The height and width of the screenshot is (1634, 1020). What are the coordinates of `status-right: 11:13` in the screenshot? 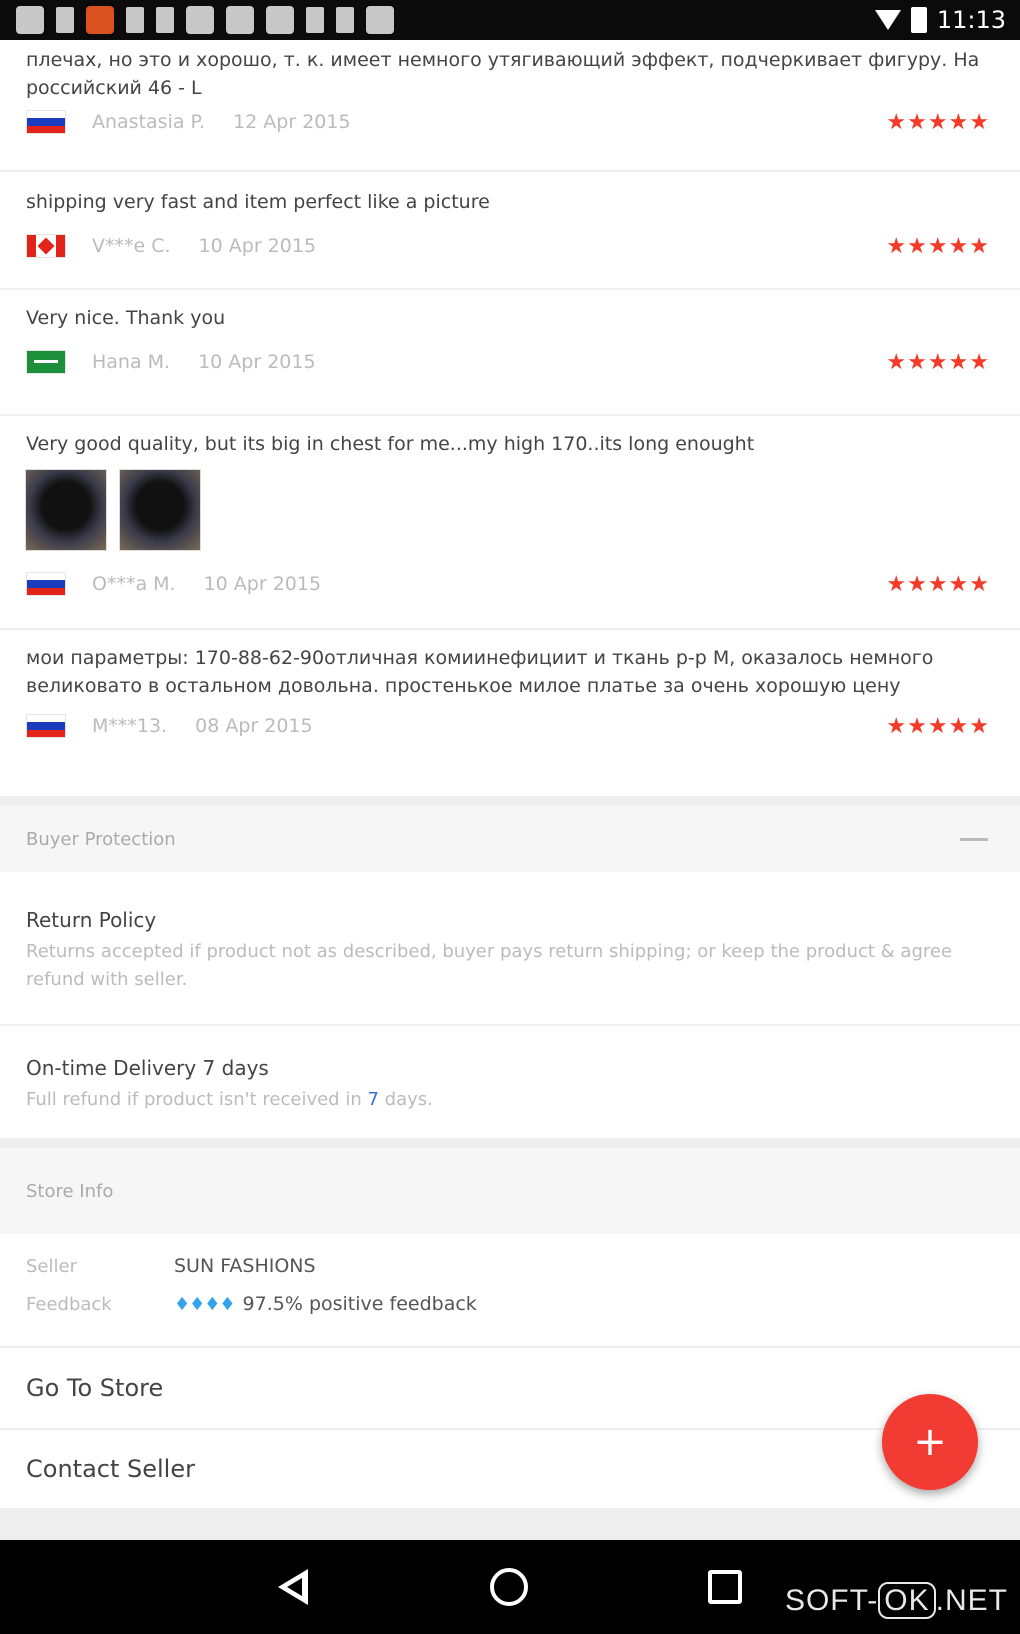 It's located at (947, 20).